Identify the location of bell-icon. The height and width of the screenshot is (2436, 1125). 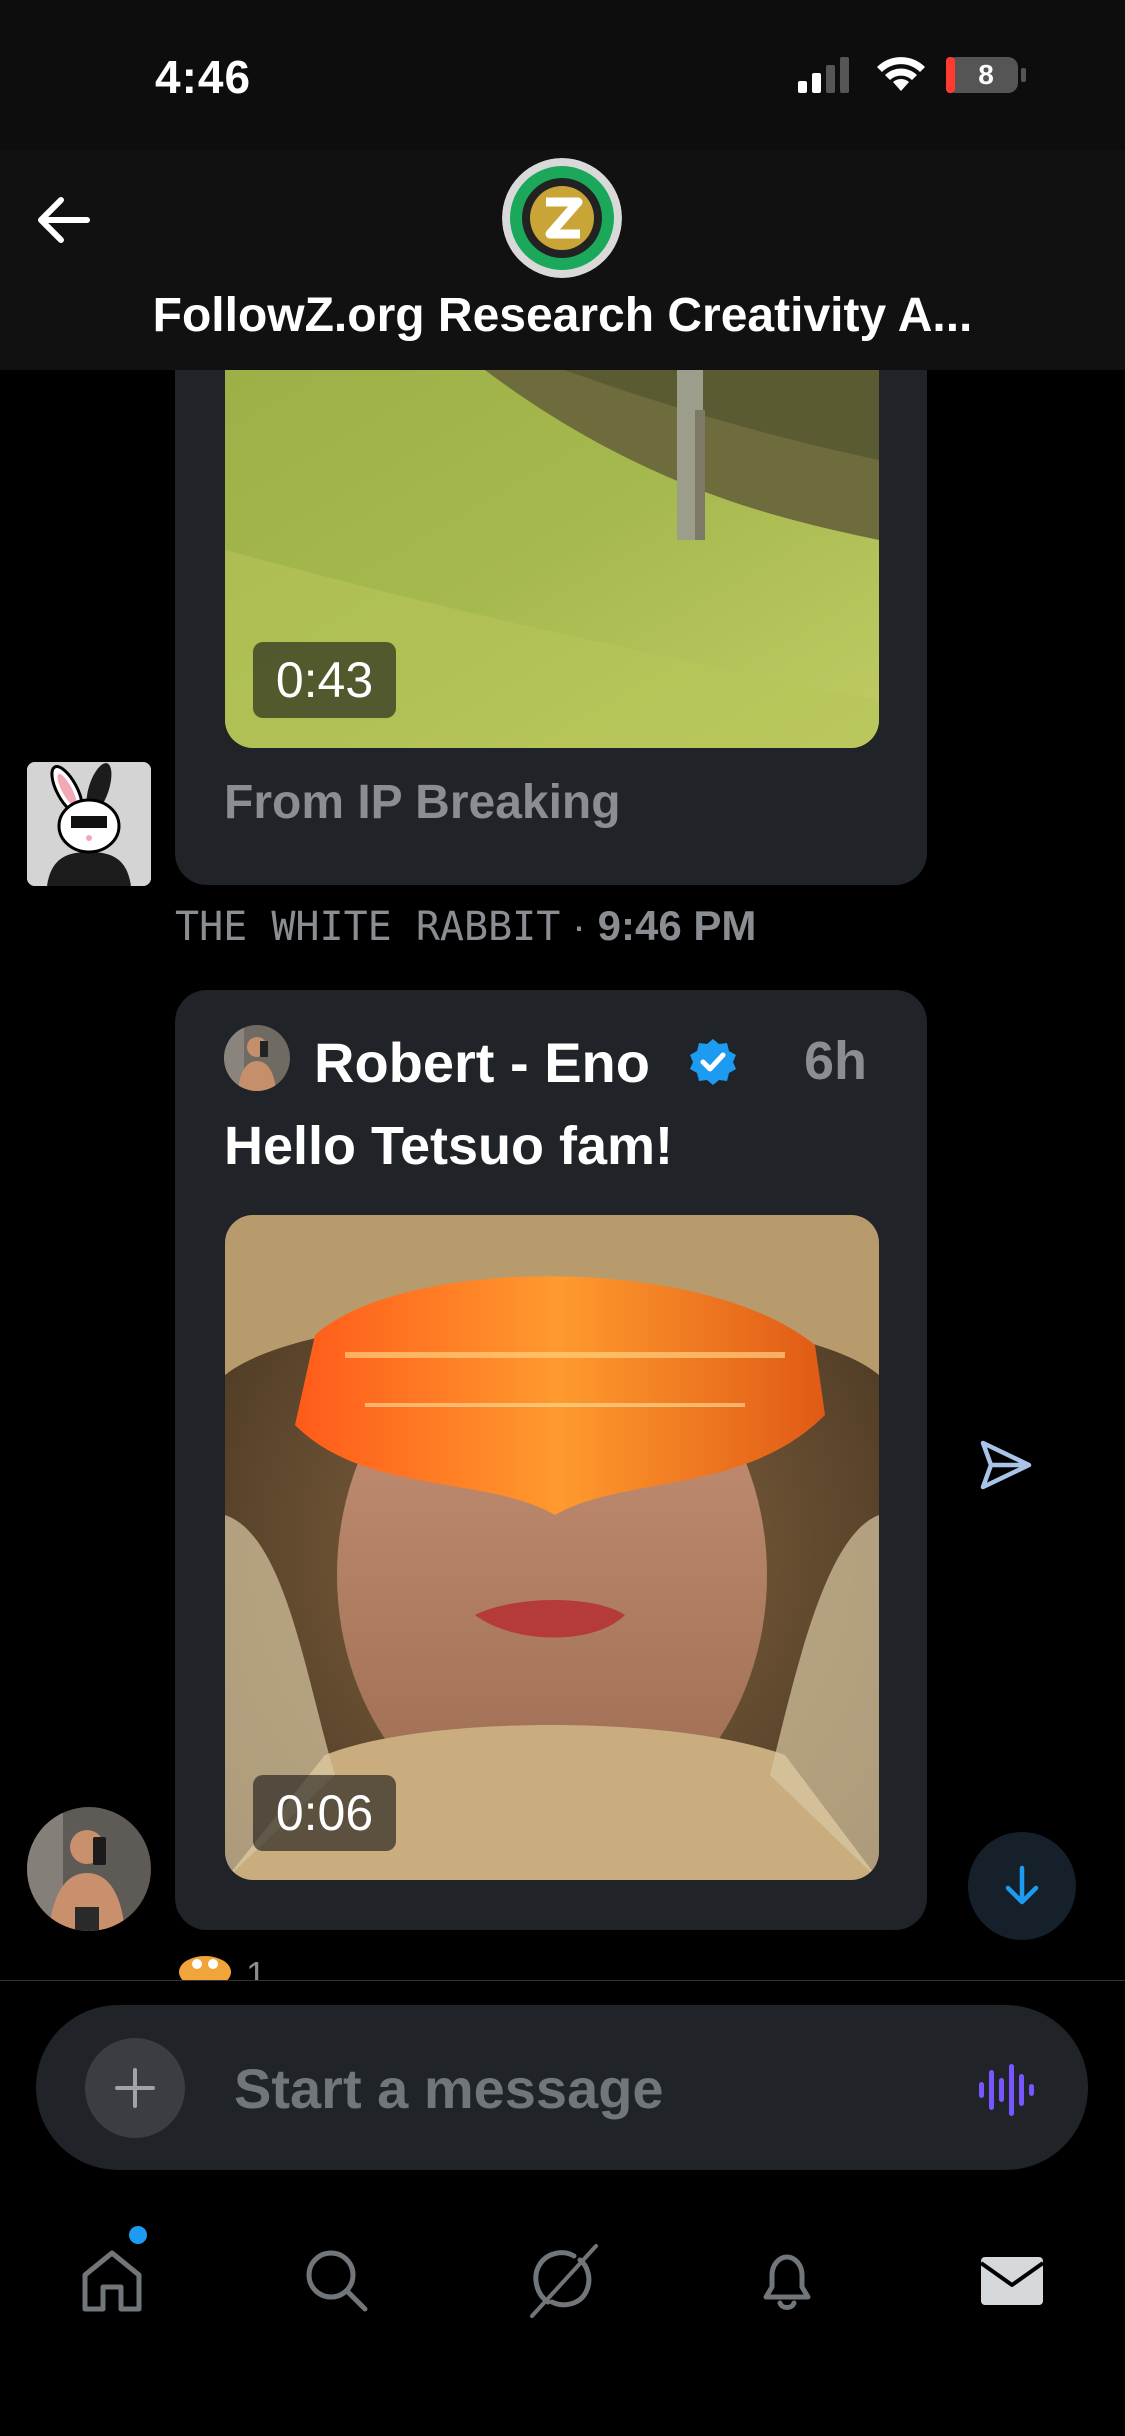
(787, 2282).